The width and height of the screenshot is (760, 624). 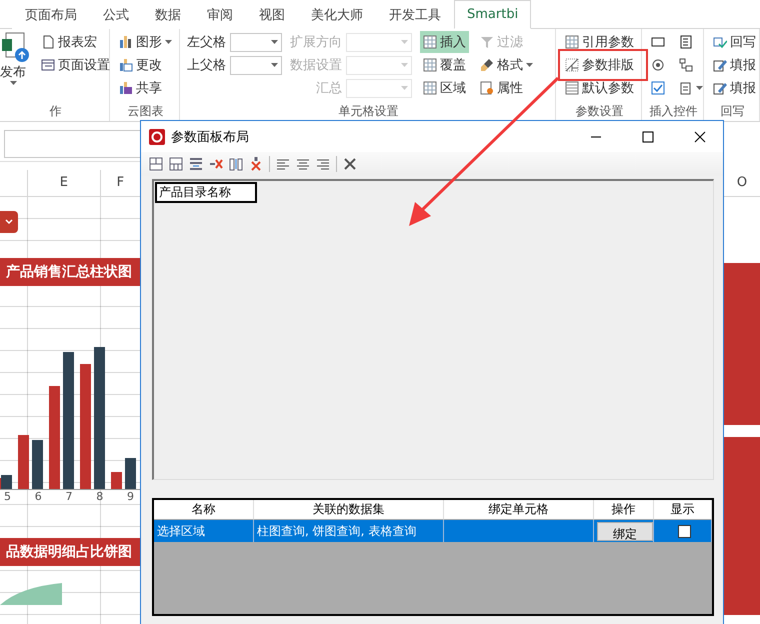 I want to click on ribbon-tab: Smartbi, so click(x=493, y=14).